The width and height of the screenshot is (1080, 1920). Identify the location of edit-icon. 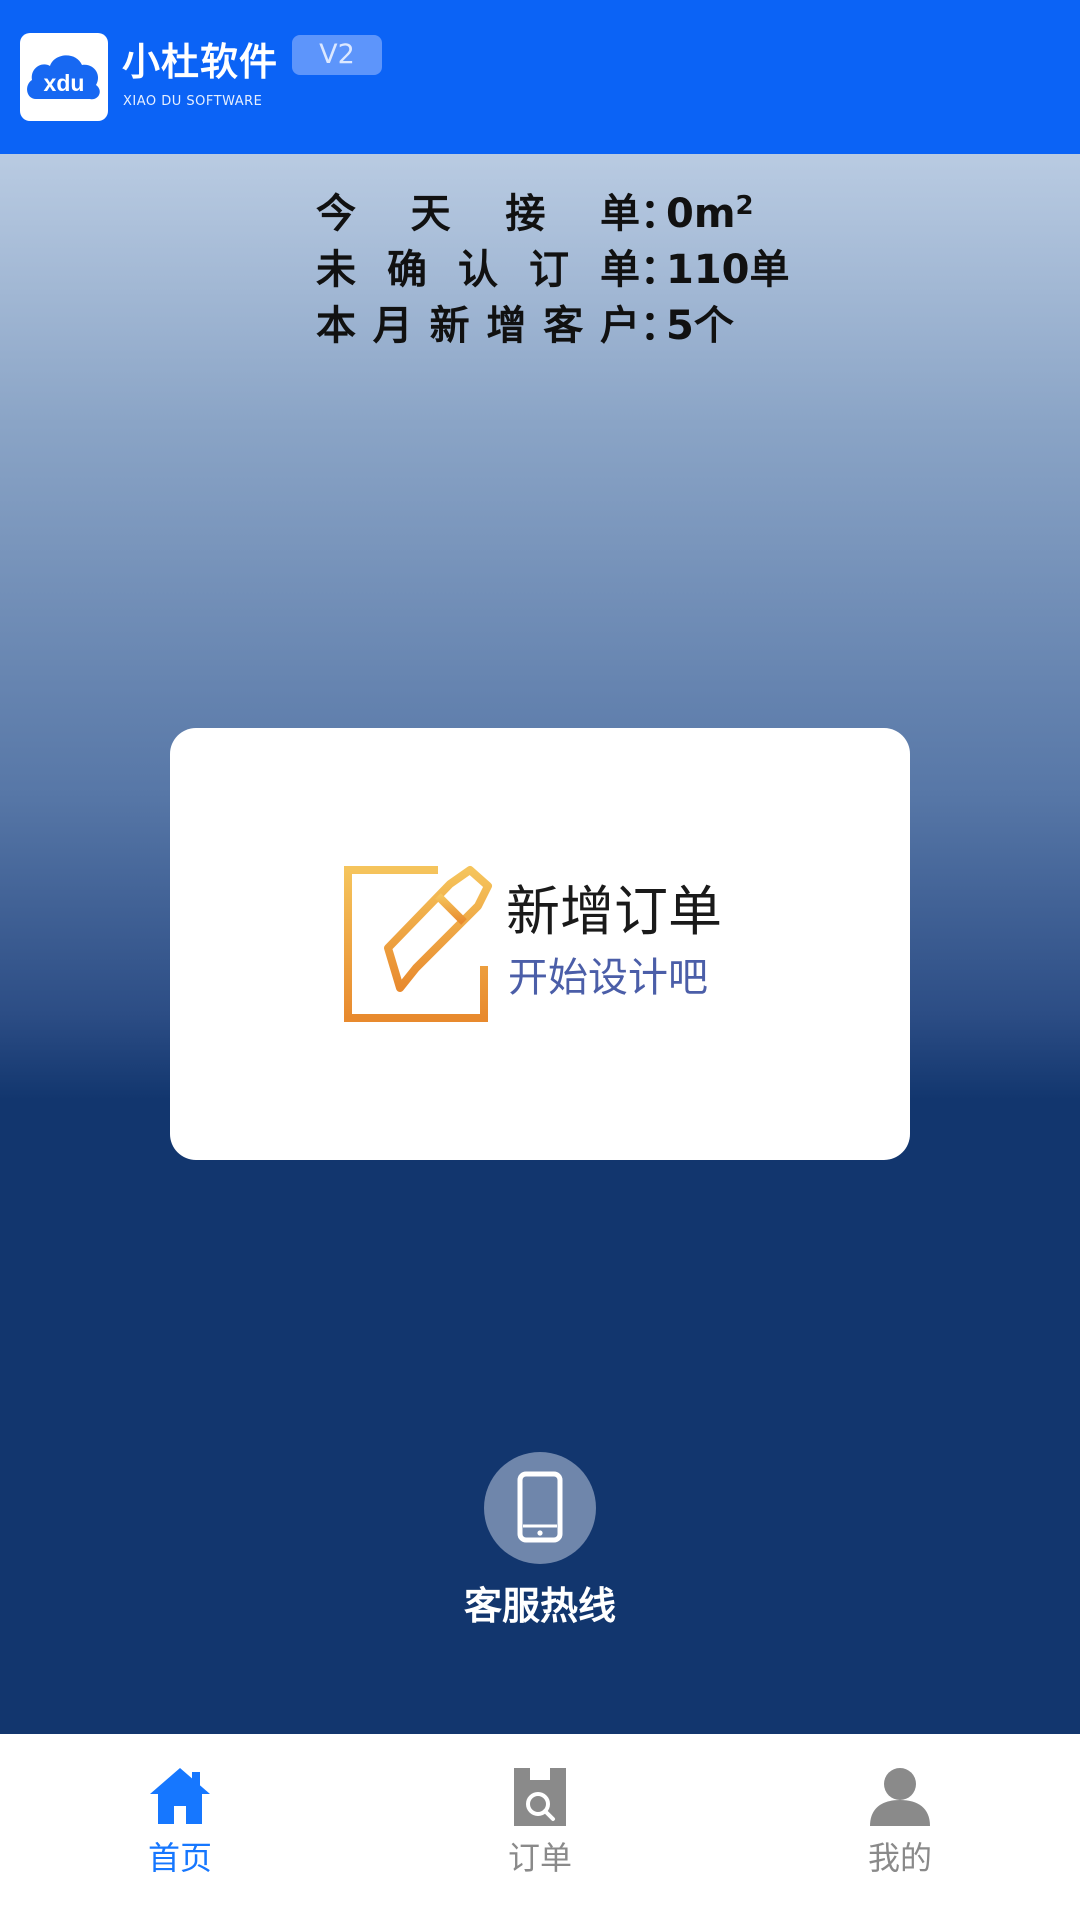
(418, 944).